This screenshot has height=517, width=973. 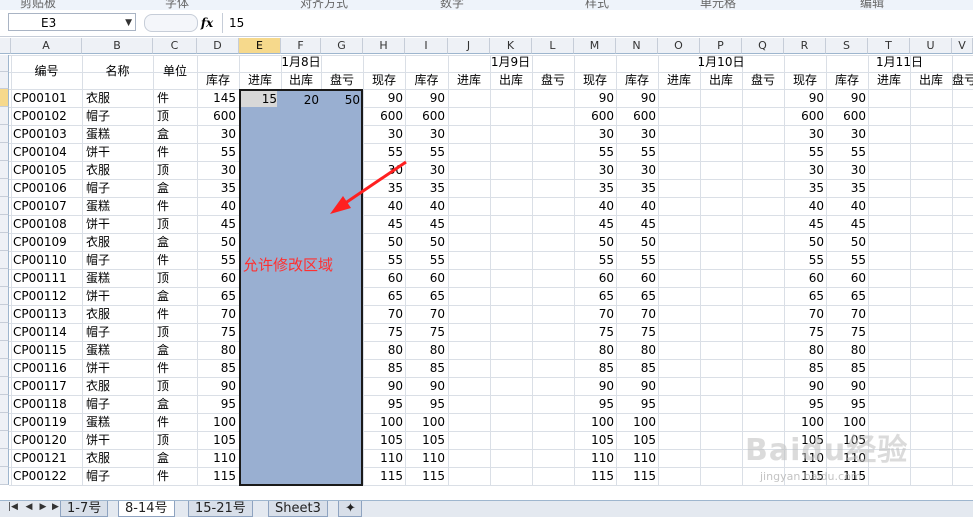 What do you see at coordinates (84, 509) in the screenshot?
I see `tab-1-7: 1-7号` at bounding box center [84, 509].